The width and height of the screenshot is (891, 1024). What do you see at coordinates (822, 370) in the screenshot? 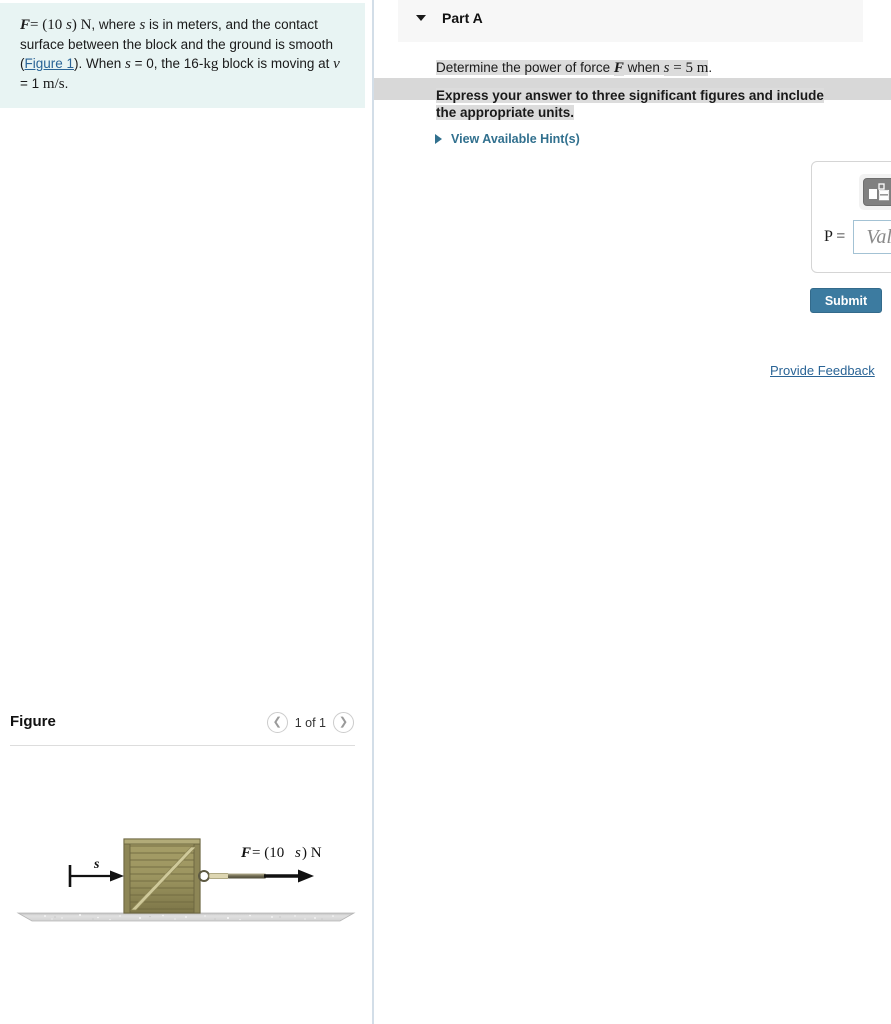
I see `provide-feedback-link: Provide Feedback` at bounding box center [822, 370].